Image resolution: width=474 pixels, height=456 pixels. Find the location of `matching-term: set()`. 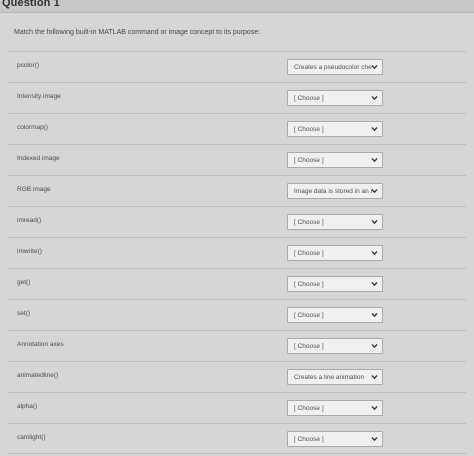

matching-term: set() is located at coordinates (23, 313).